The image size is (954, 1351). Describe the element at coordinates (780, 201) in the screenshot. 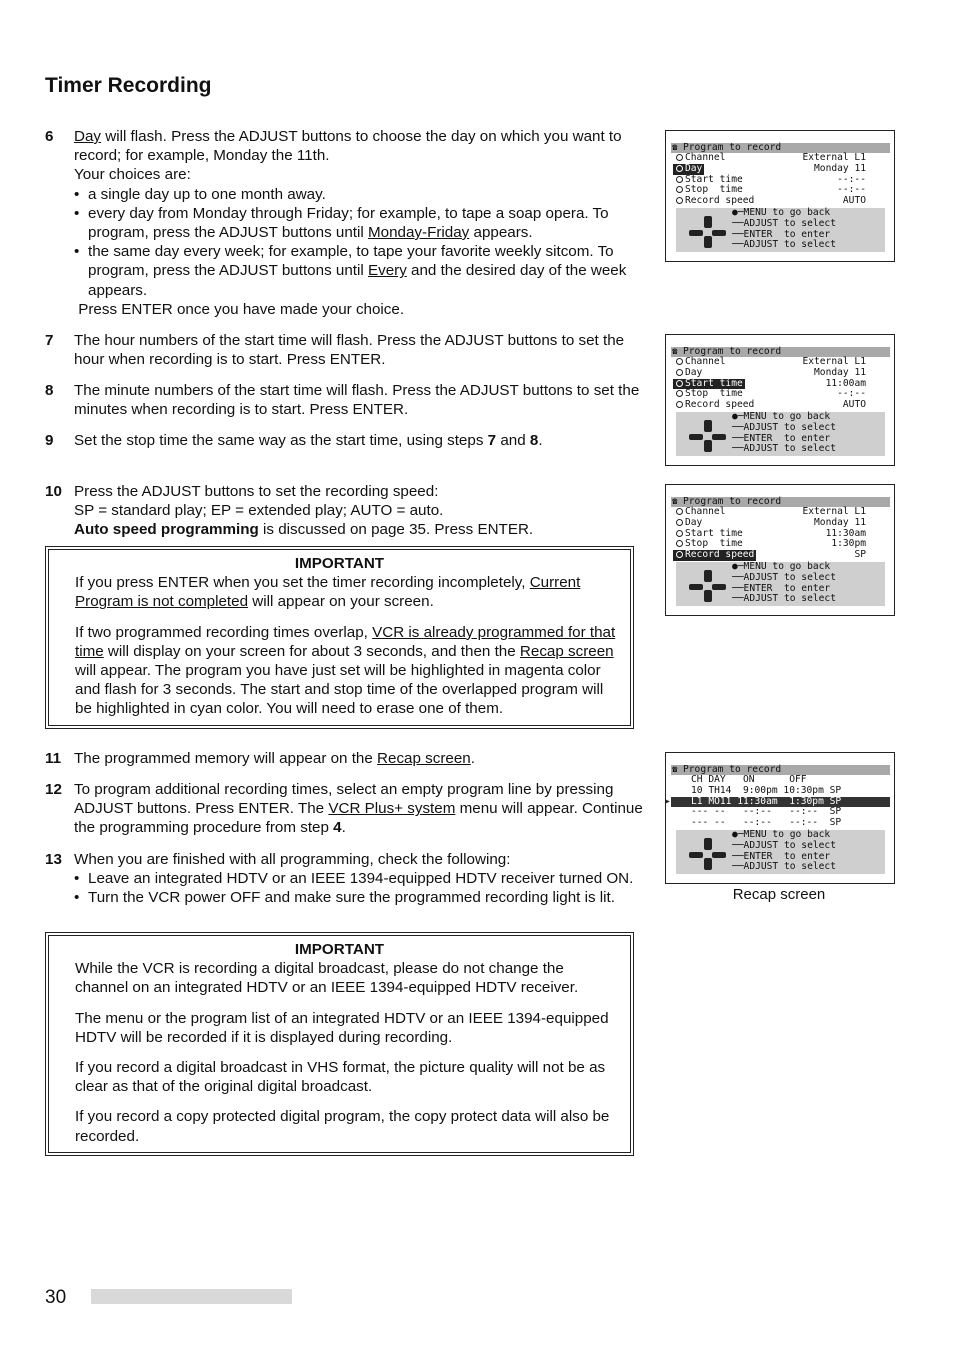

I see `osd-menu-item: Record speed AUTO` at that location.